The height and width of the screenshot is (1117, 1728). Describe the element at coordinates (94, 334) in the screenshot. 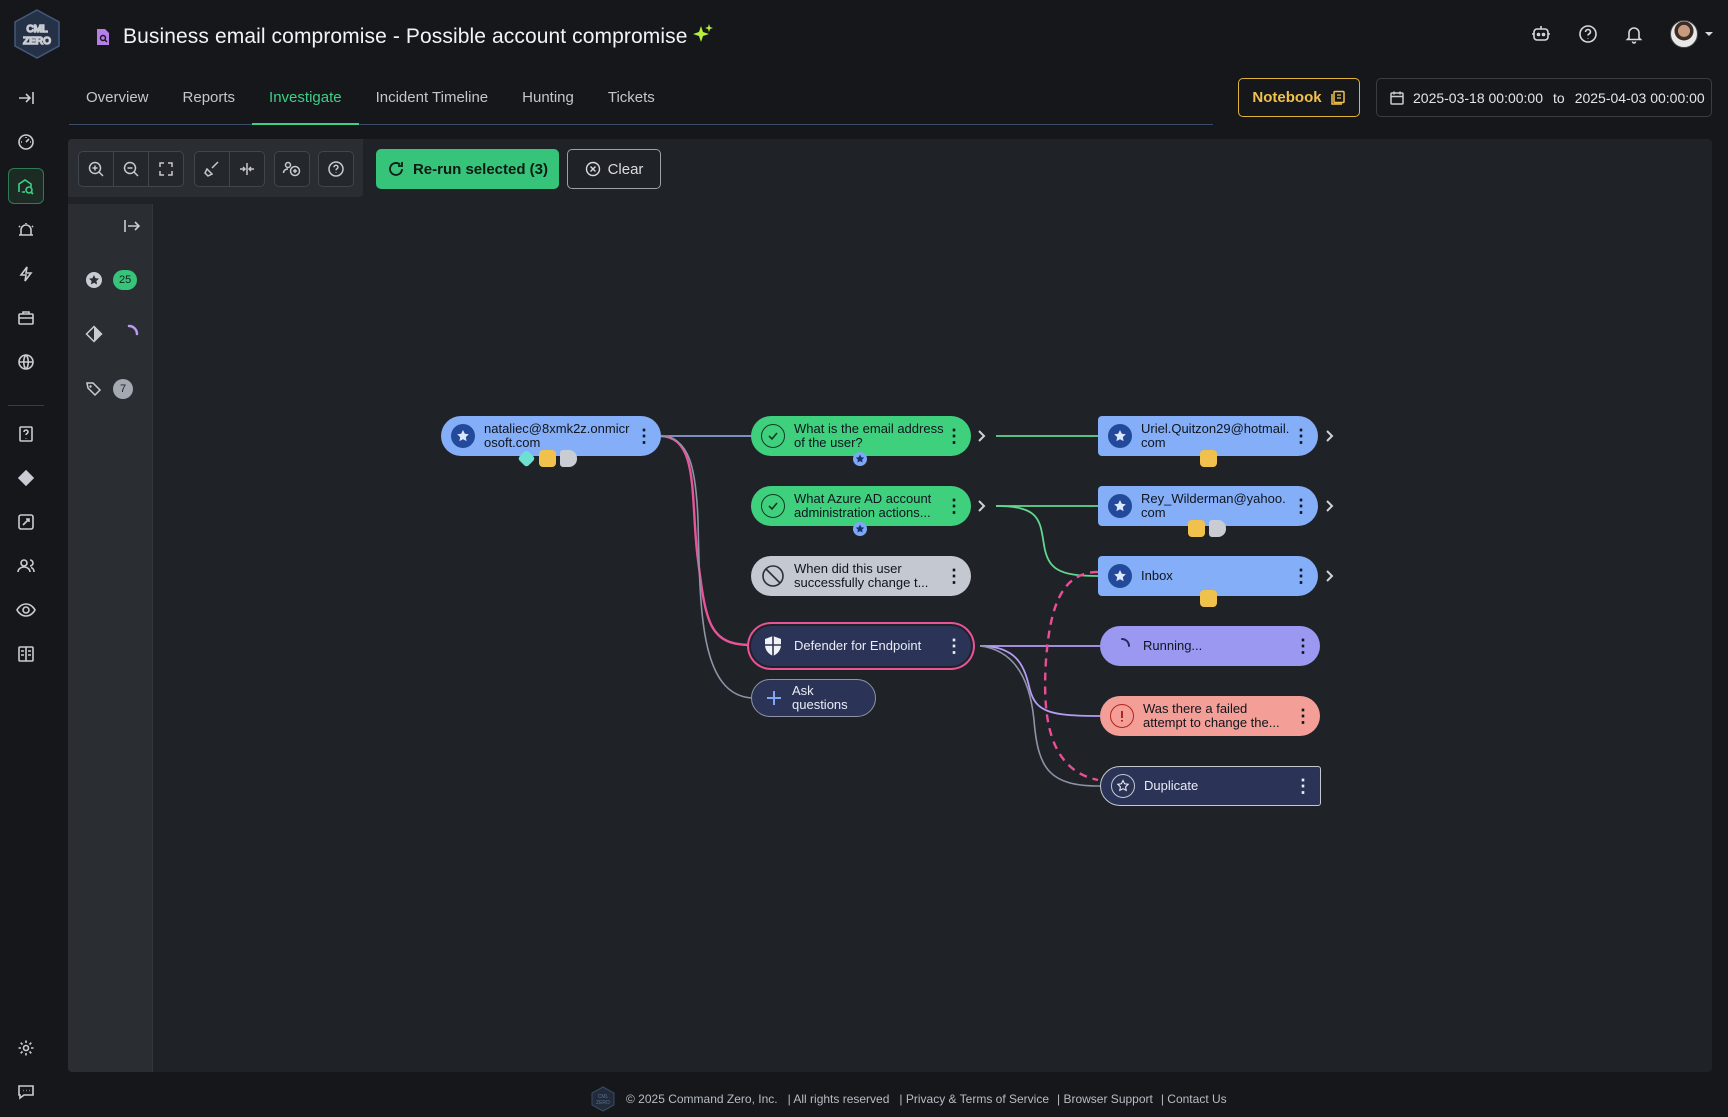

I see `facet-diamond-icon` at that location.